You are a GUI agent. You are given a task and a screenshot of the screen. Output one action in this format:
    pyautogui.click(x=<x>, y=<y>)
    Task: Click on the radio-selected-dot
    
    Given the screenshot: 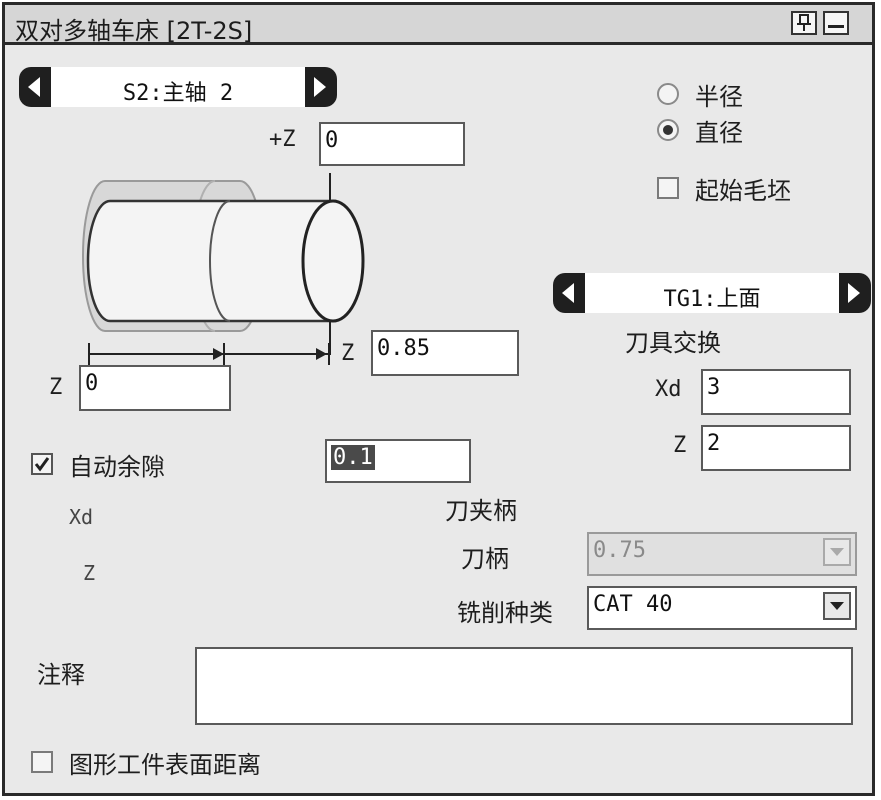 What is the action you would take?
    pyautogui.click(x=668, y=130)
    